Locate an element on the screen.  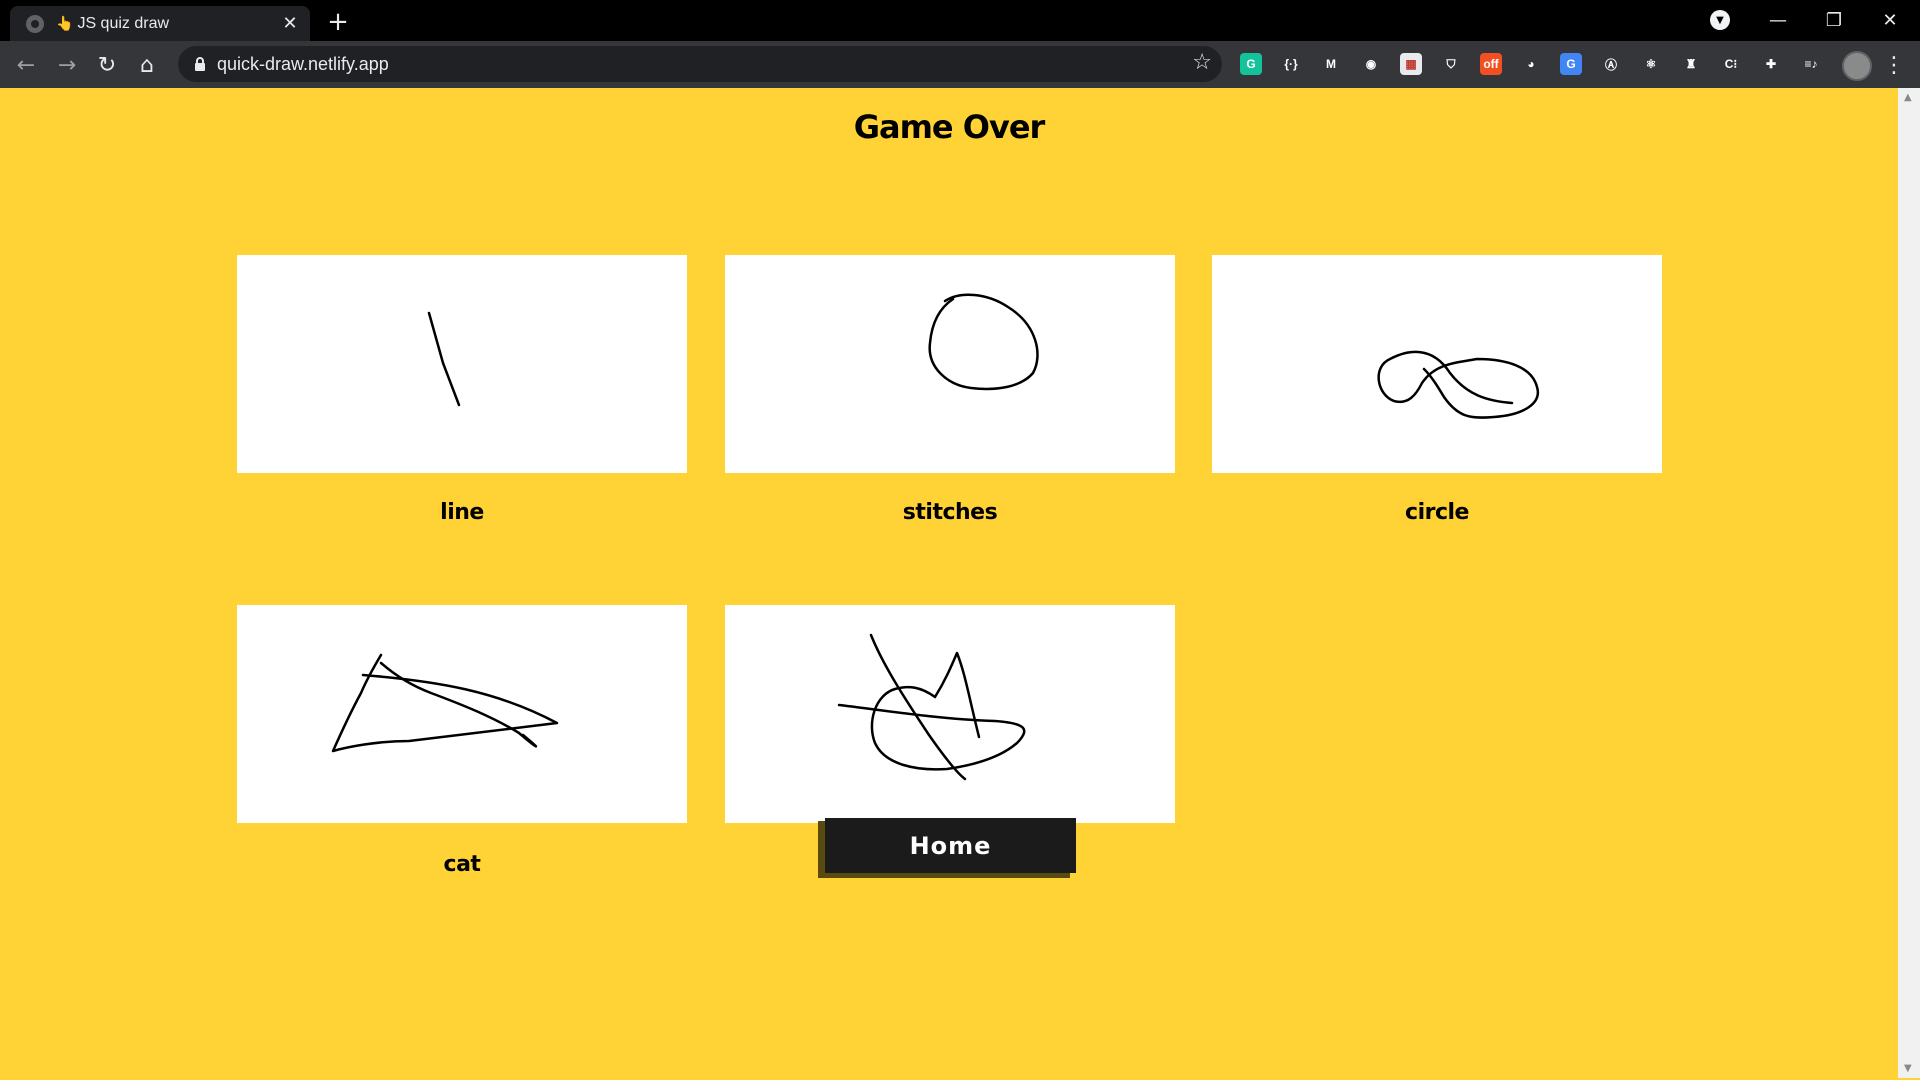
drawing-cat is located at coordinates (445, 703).